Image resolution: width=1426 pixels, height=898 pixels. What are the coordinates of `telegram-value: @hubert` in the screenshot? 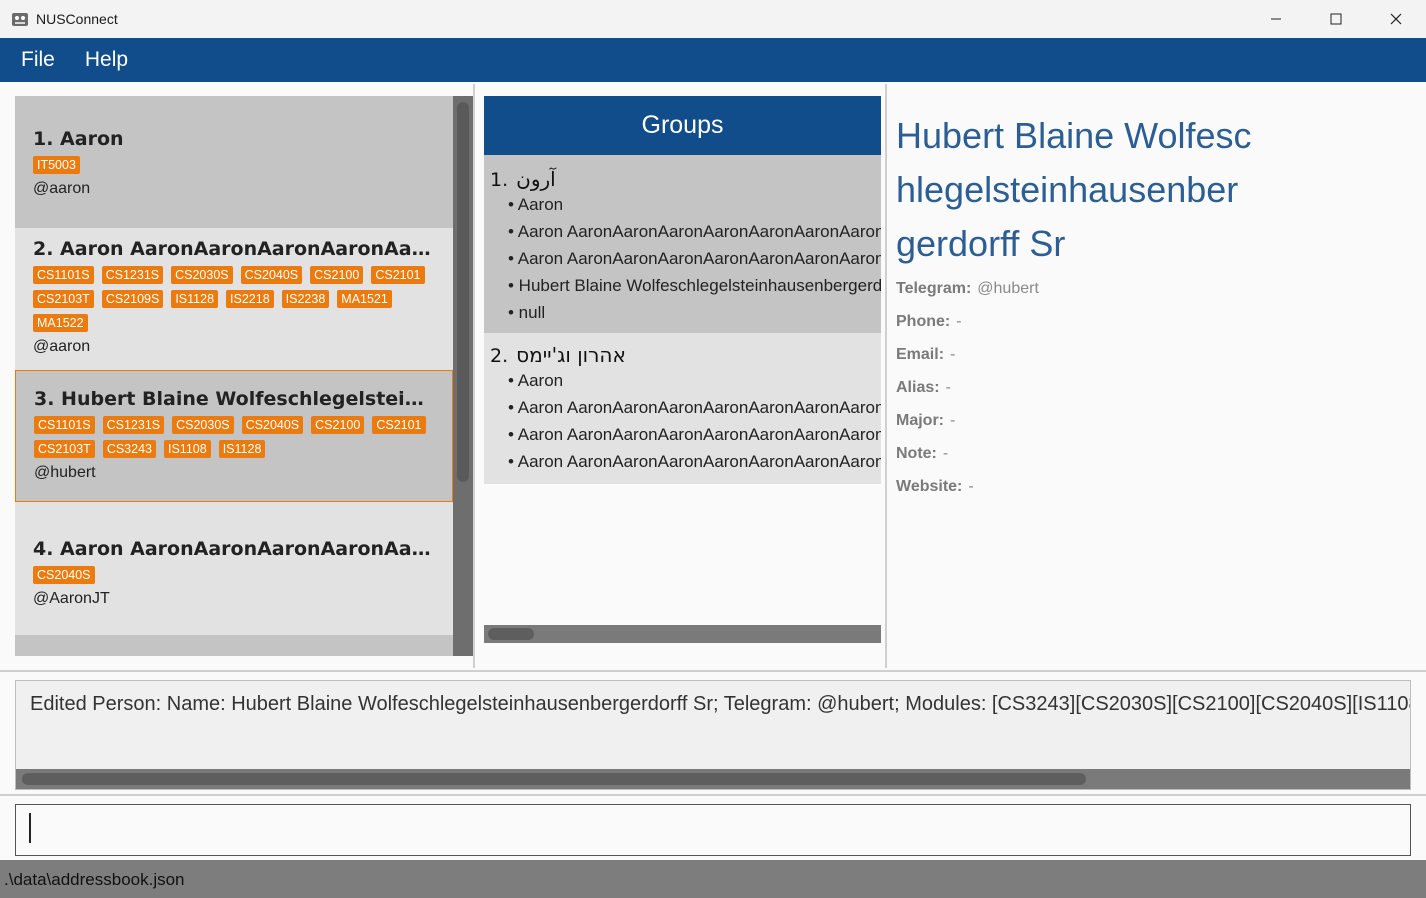 It's located at (1008, 288).